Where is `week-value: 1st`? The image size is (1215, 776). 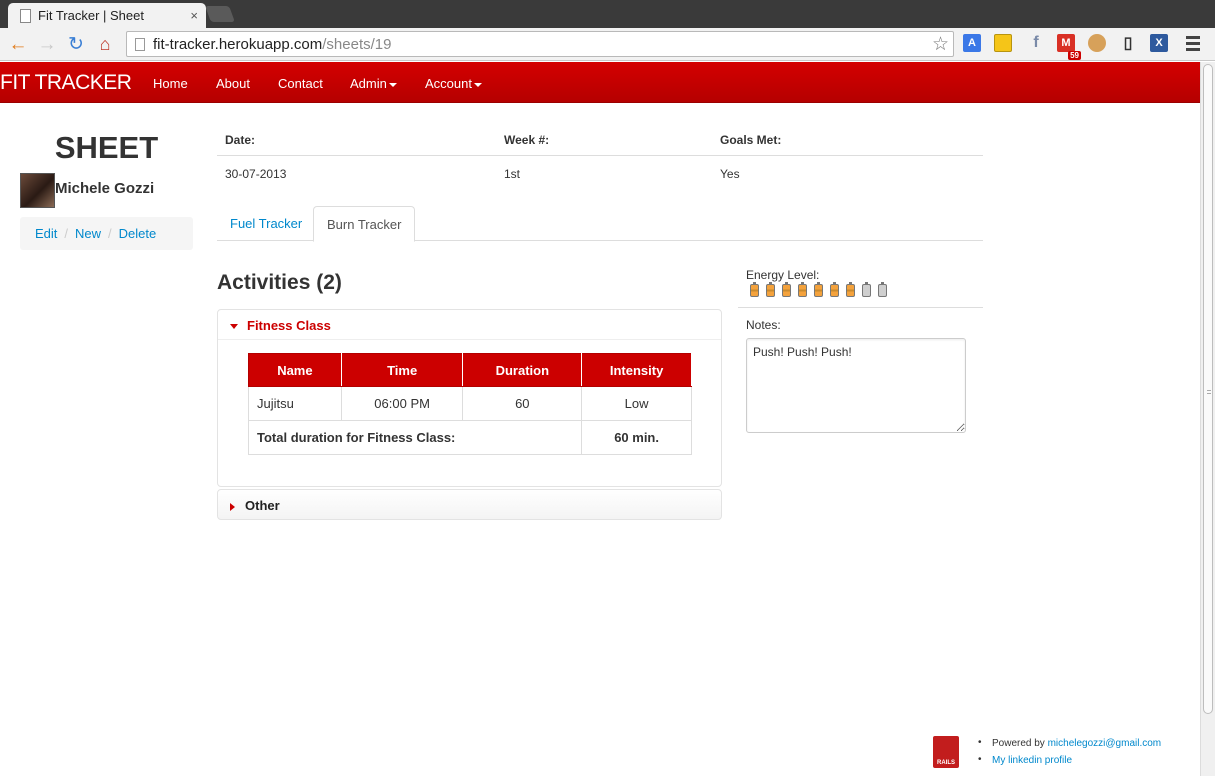
week-value: 1st is located at coordinates (512, 174).